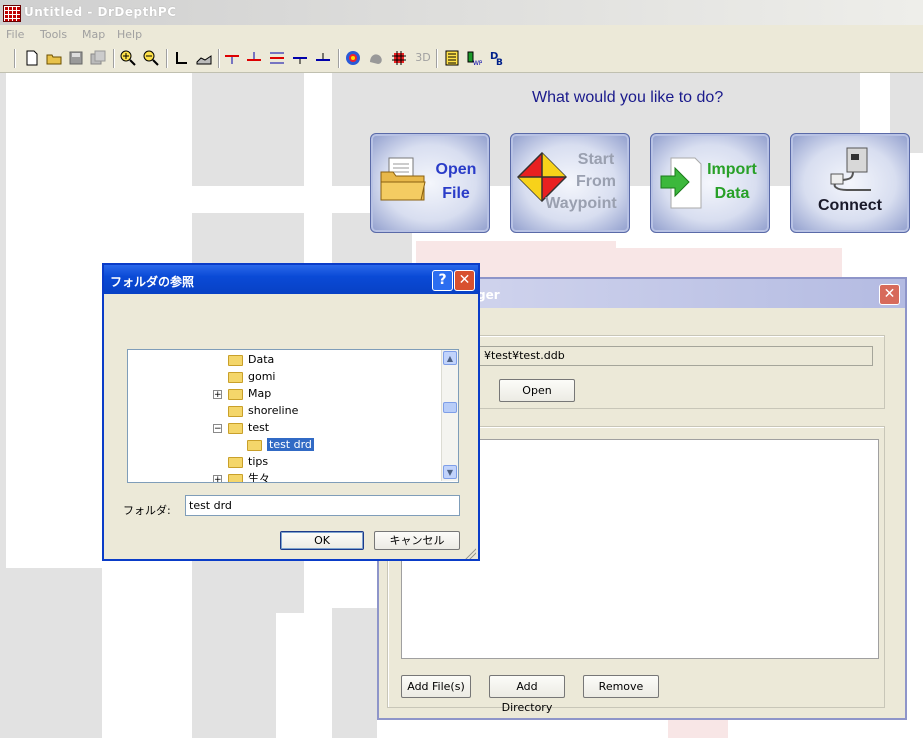 The width and height of the screenshot is (923, 738). Describe the element at coordinates (452, 58) in the screenshot. I see `list-icon` at that location.